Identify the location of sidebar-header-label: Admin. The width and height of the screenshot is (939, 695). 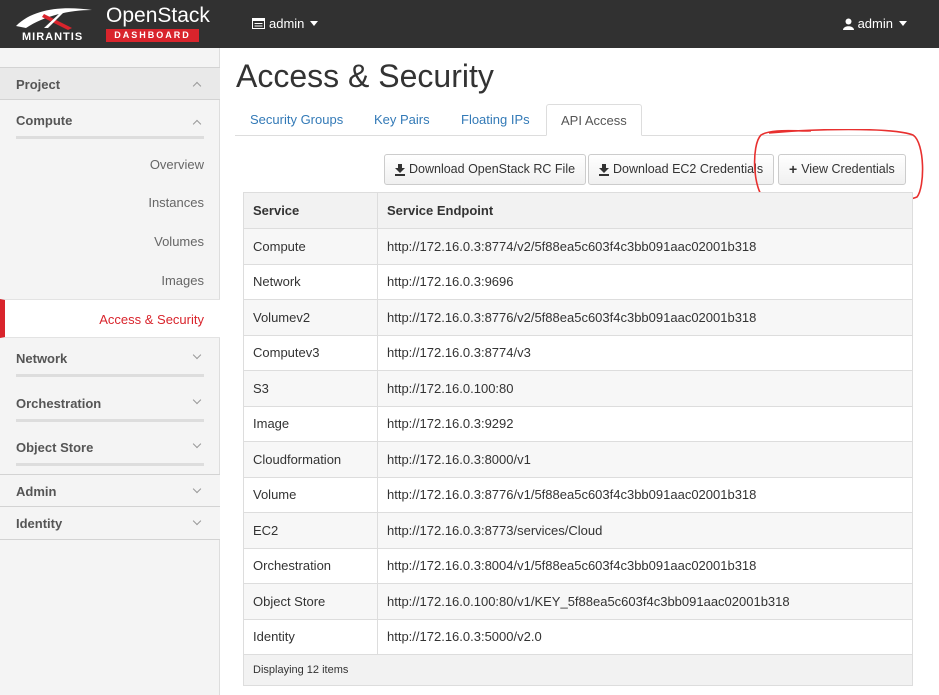
(36, 491).